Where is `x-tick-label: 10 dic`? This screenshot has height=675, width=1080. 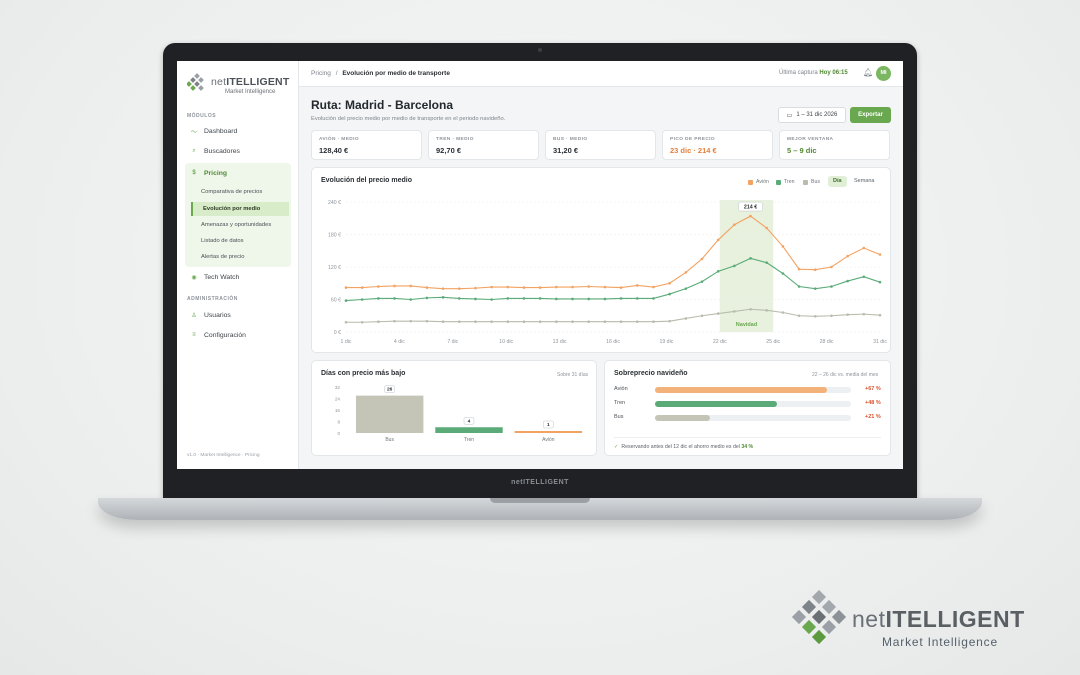
x-tick-label: 10 dic is located at coordinates (506, 342).